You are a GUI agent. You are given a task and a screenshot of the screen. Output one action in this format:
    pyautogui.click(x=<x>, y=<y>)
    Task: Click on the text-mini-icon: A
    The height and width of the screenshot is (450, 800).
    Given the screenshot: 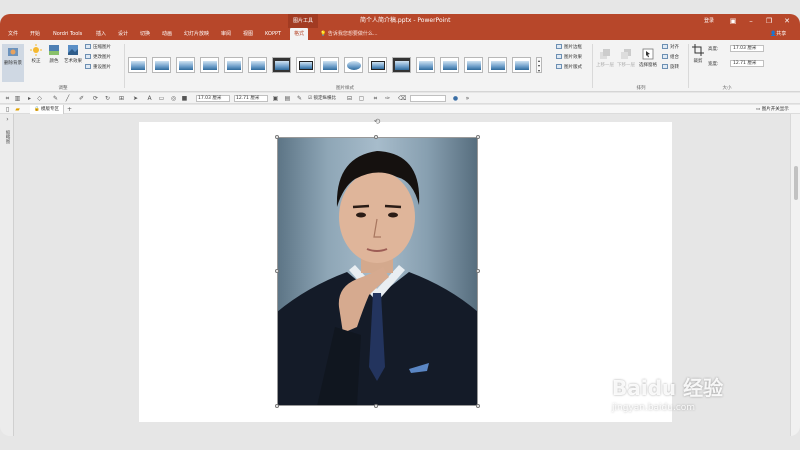 What is the action you would take?
    pyautogui.click(x=149, y=98)
    